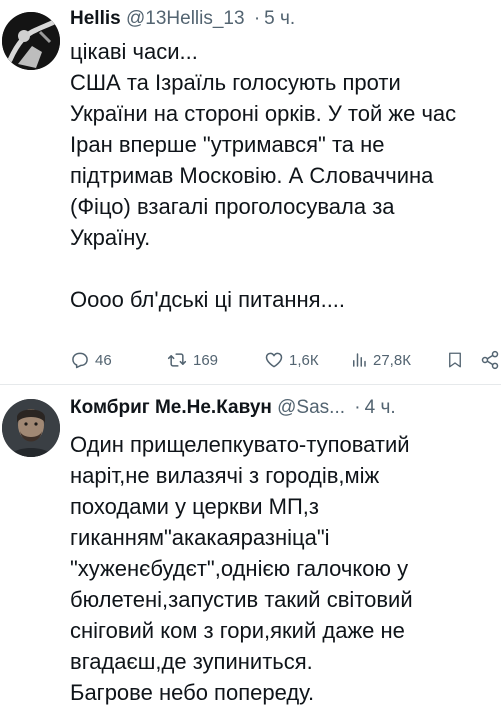 The height and width of the screenshot is (720, 501). Describe the element at coordinates (200, 537) in the screenshot. I see `tweet-text-line: гиканням"акакаяразніца"і` at that location.